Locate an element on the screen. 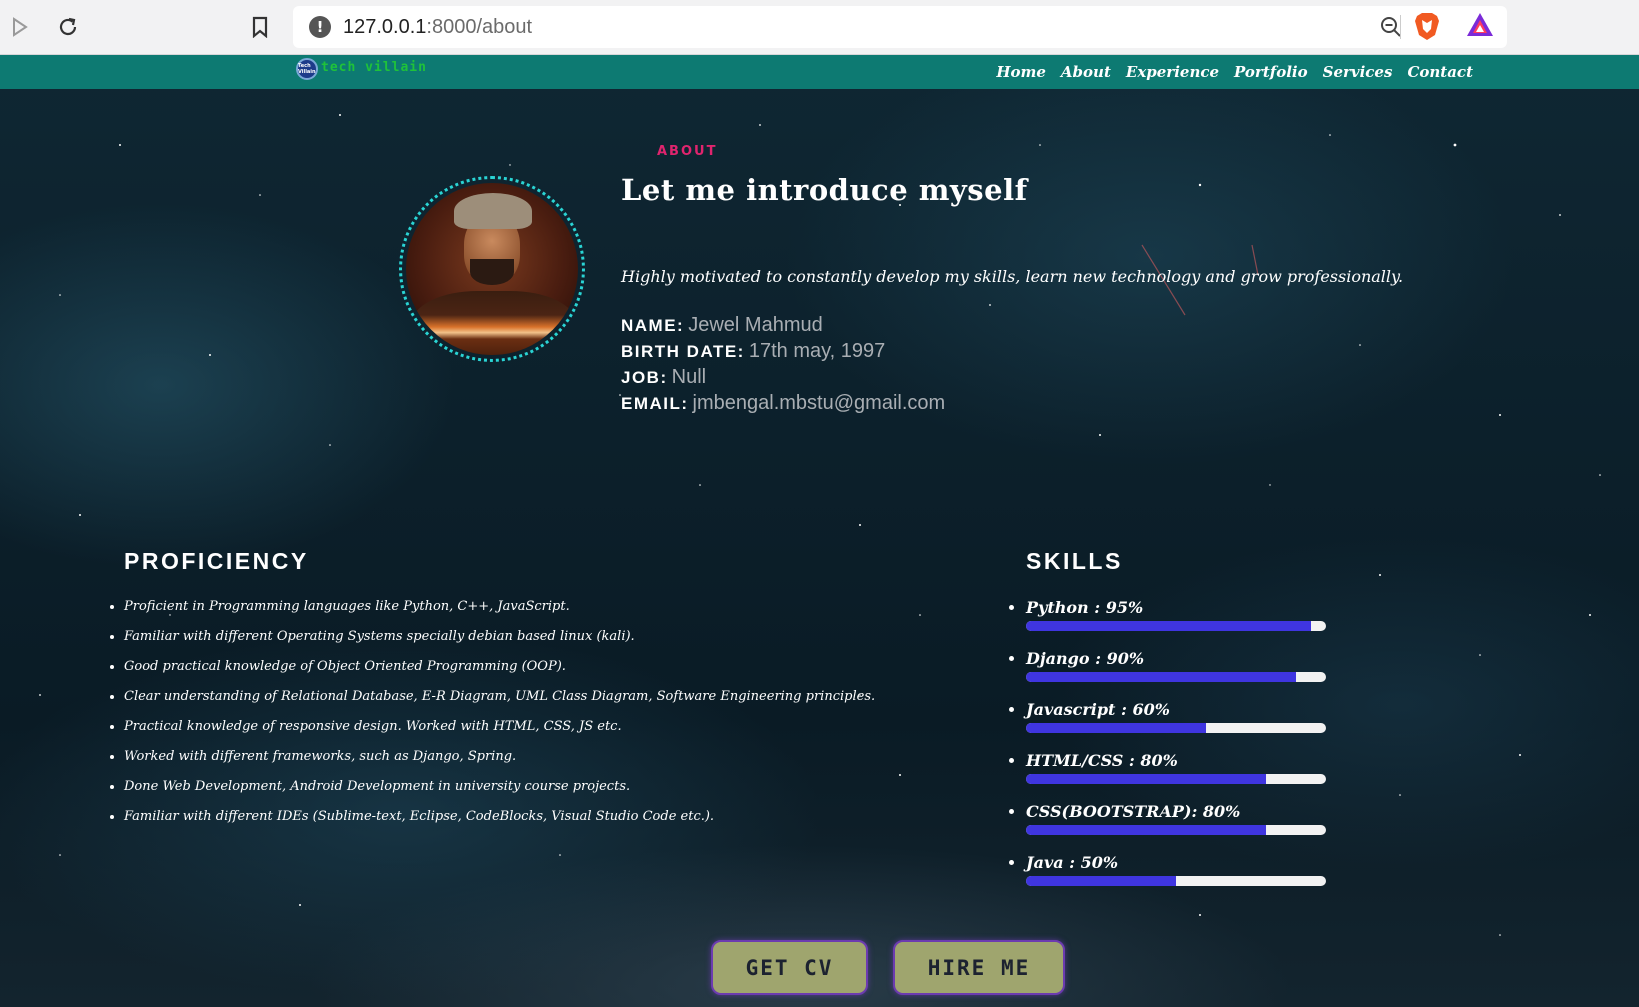  nav-portfolio: Portfolio is located at coordinates (1271, 72).